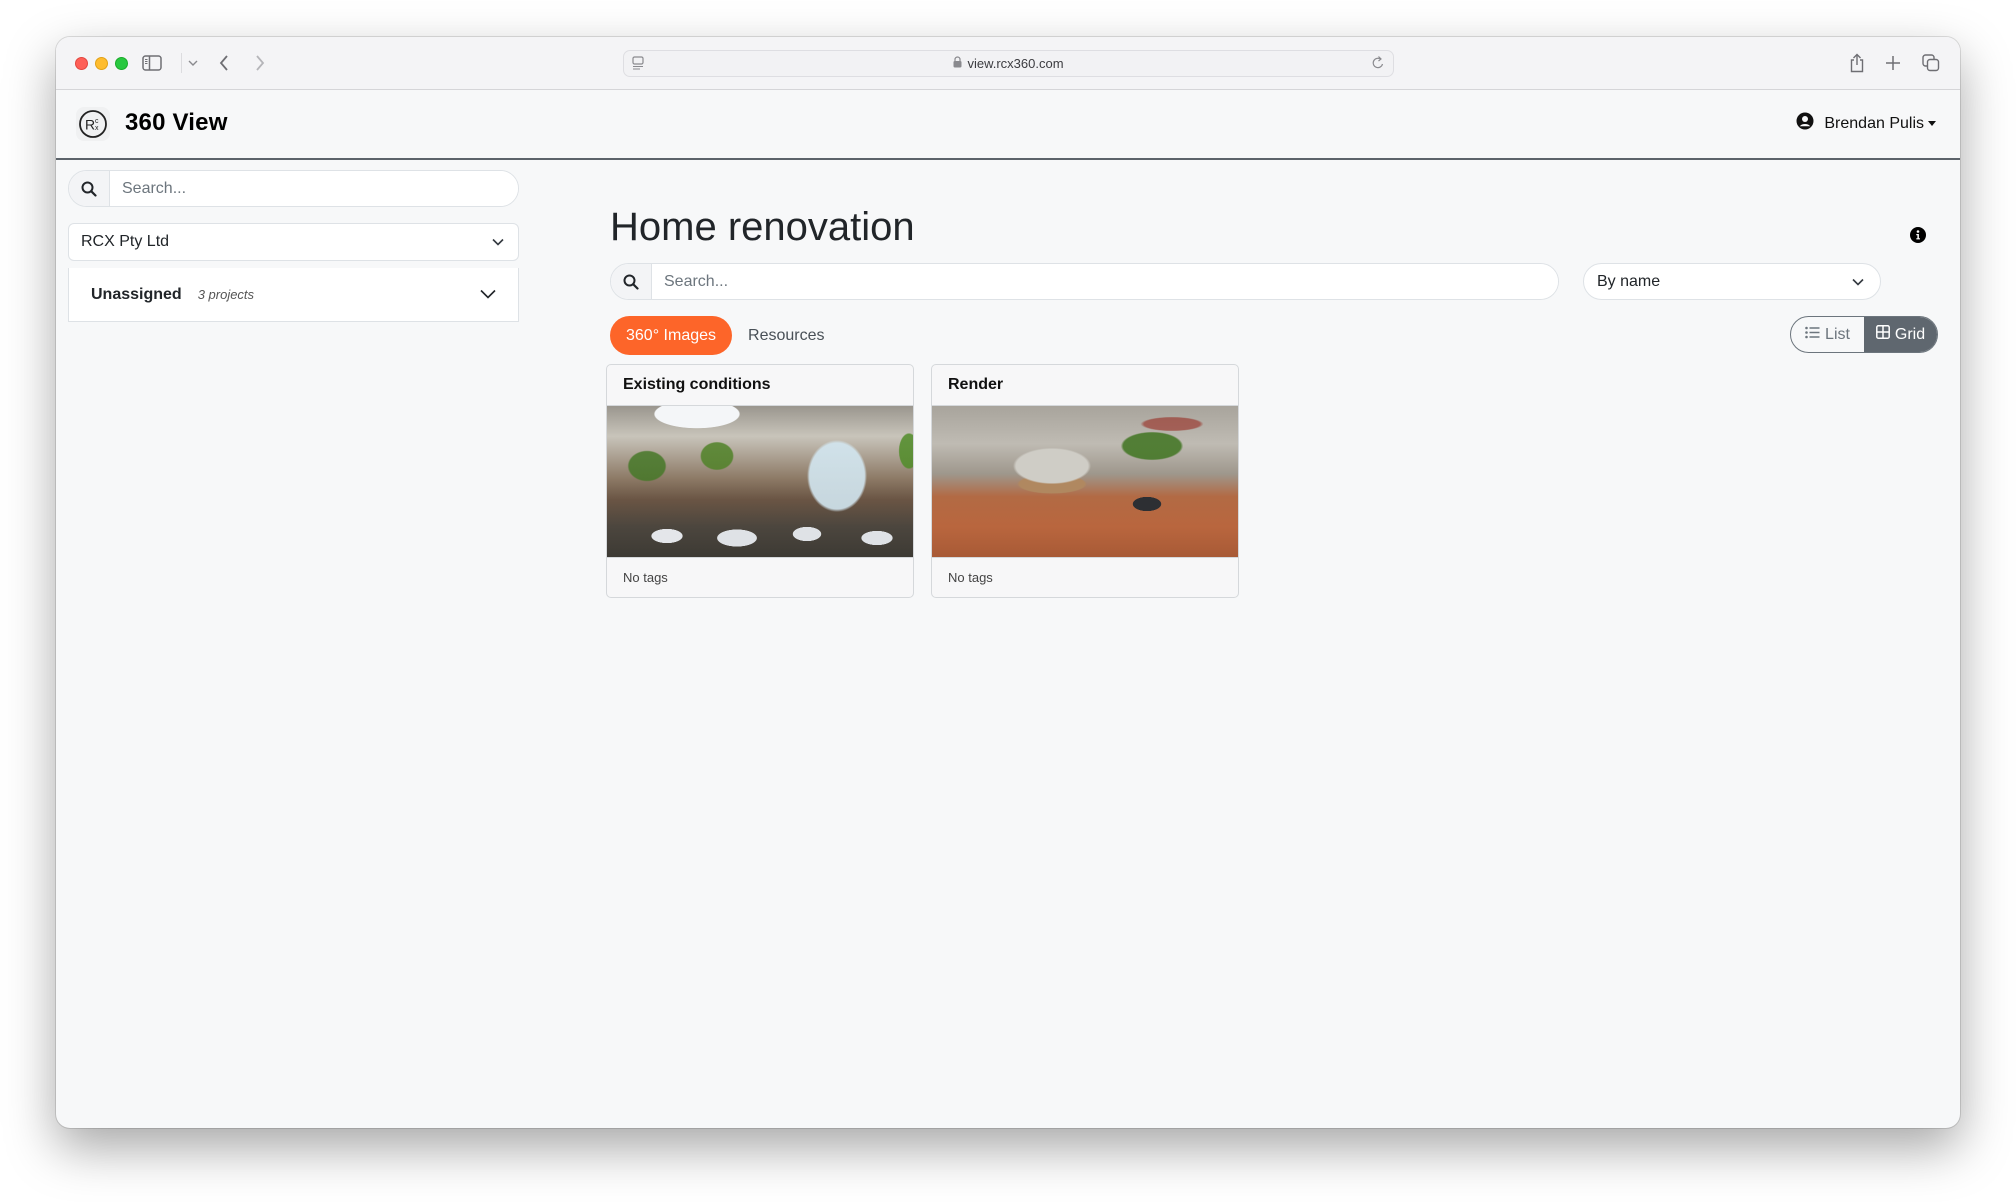 The image size is (2016, 1202). I want to click on main-search-input, so click(1105, 281).